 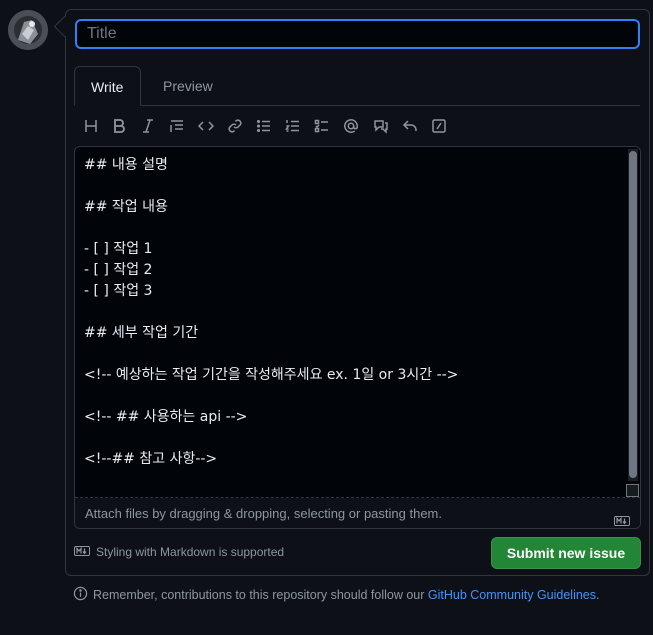 What do you see at coordinates (107, 86) in the screenshot?
I see `tab-write: Write` at bounding box center [107, 86].